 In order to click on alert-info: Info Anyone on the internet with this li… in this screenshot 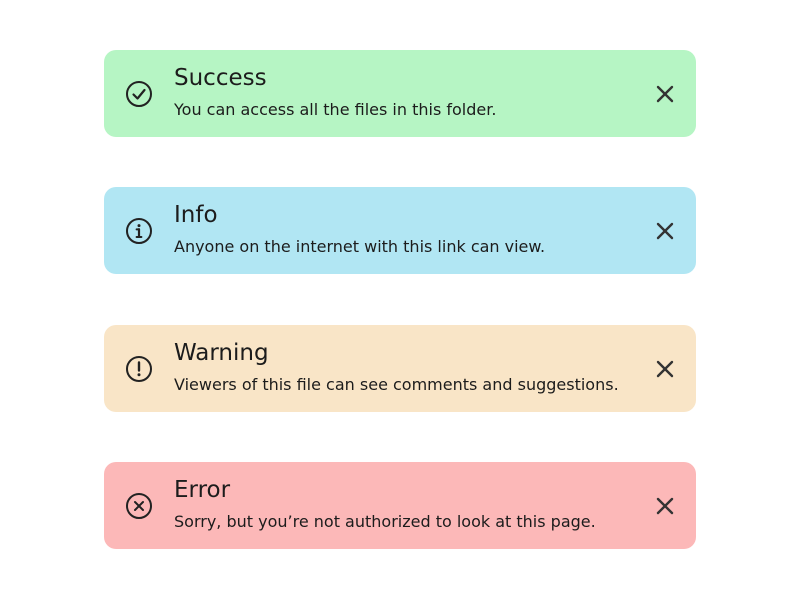, I will do `click(400, 230)`.